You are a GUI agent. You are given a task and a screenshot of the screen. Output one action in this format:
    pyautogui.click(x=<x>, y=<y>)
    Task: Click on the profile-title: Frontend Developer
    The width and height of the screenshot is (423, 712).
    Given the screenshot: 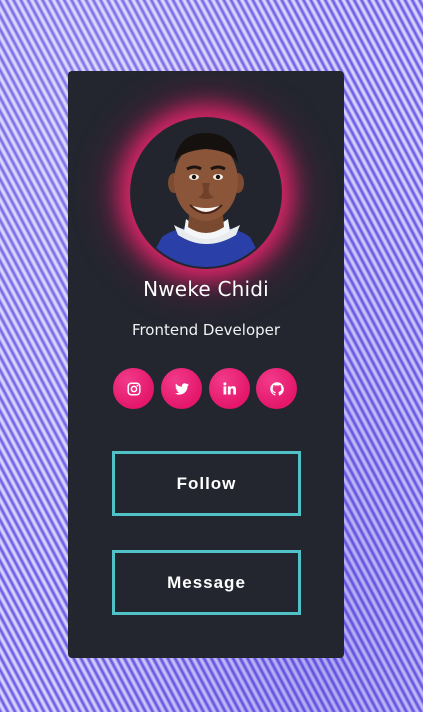 What is the action you would take?
    pyautogui.click(x=206, y=330)
    